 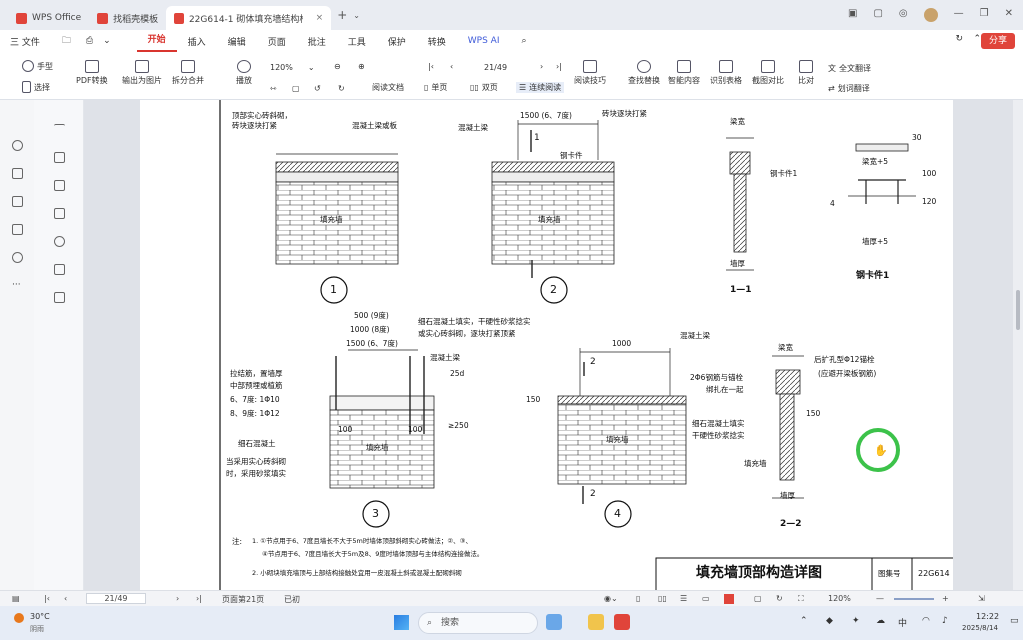 What do you see at coordinates (852, 15) in the screenshot?
I see `screen-icon: ▣` at bounding box center [852, 15].